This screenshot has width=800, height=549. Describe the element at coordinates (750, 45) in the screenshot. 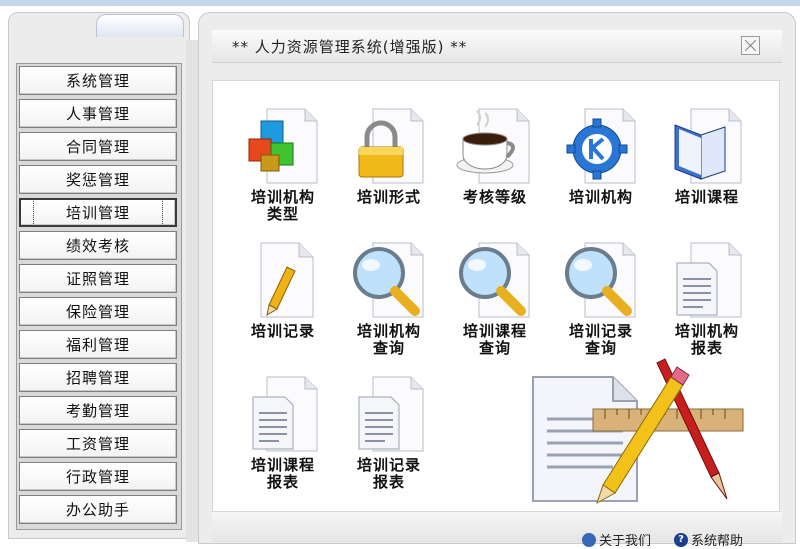

I see `close-icon` at that location.